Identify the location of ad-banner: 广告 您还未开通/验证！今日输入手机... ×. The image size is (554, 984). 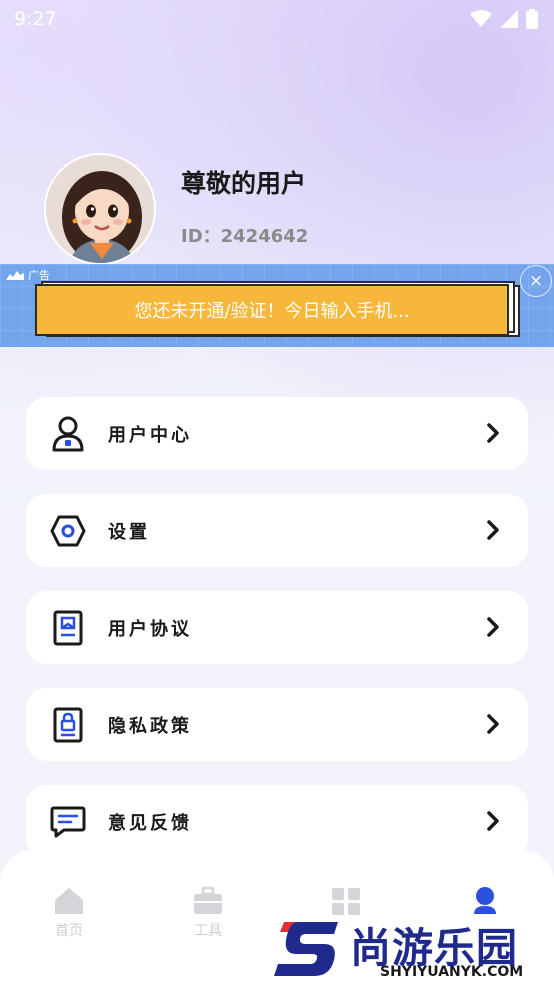
(277, 305).